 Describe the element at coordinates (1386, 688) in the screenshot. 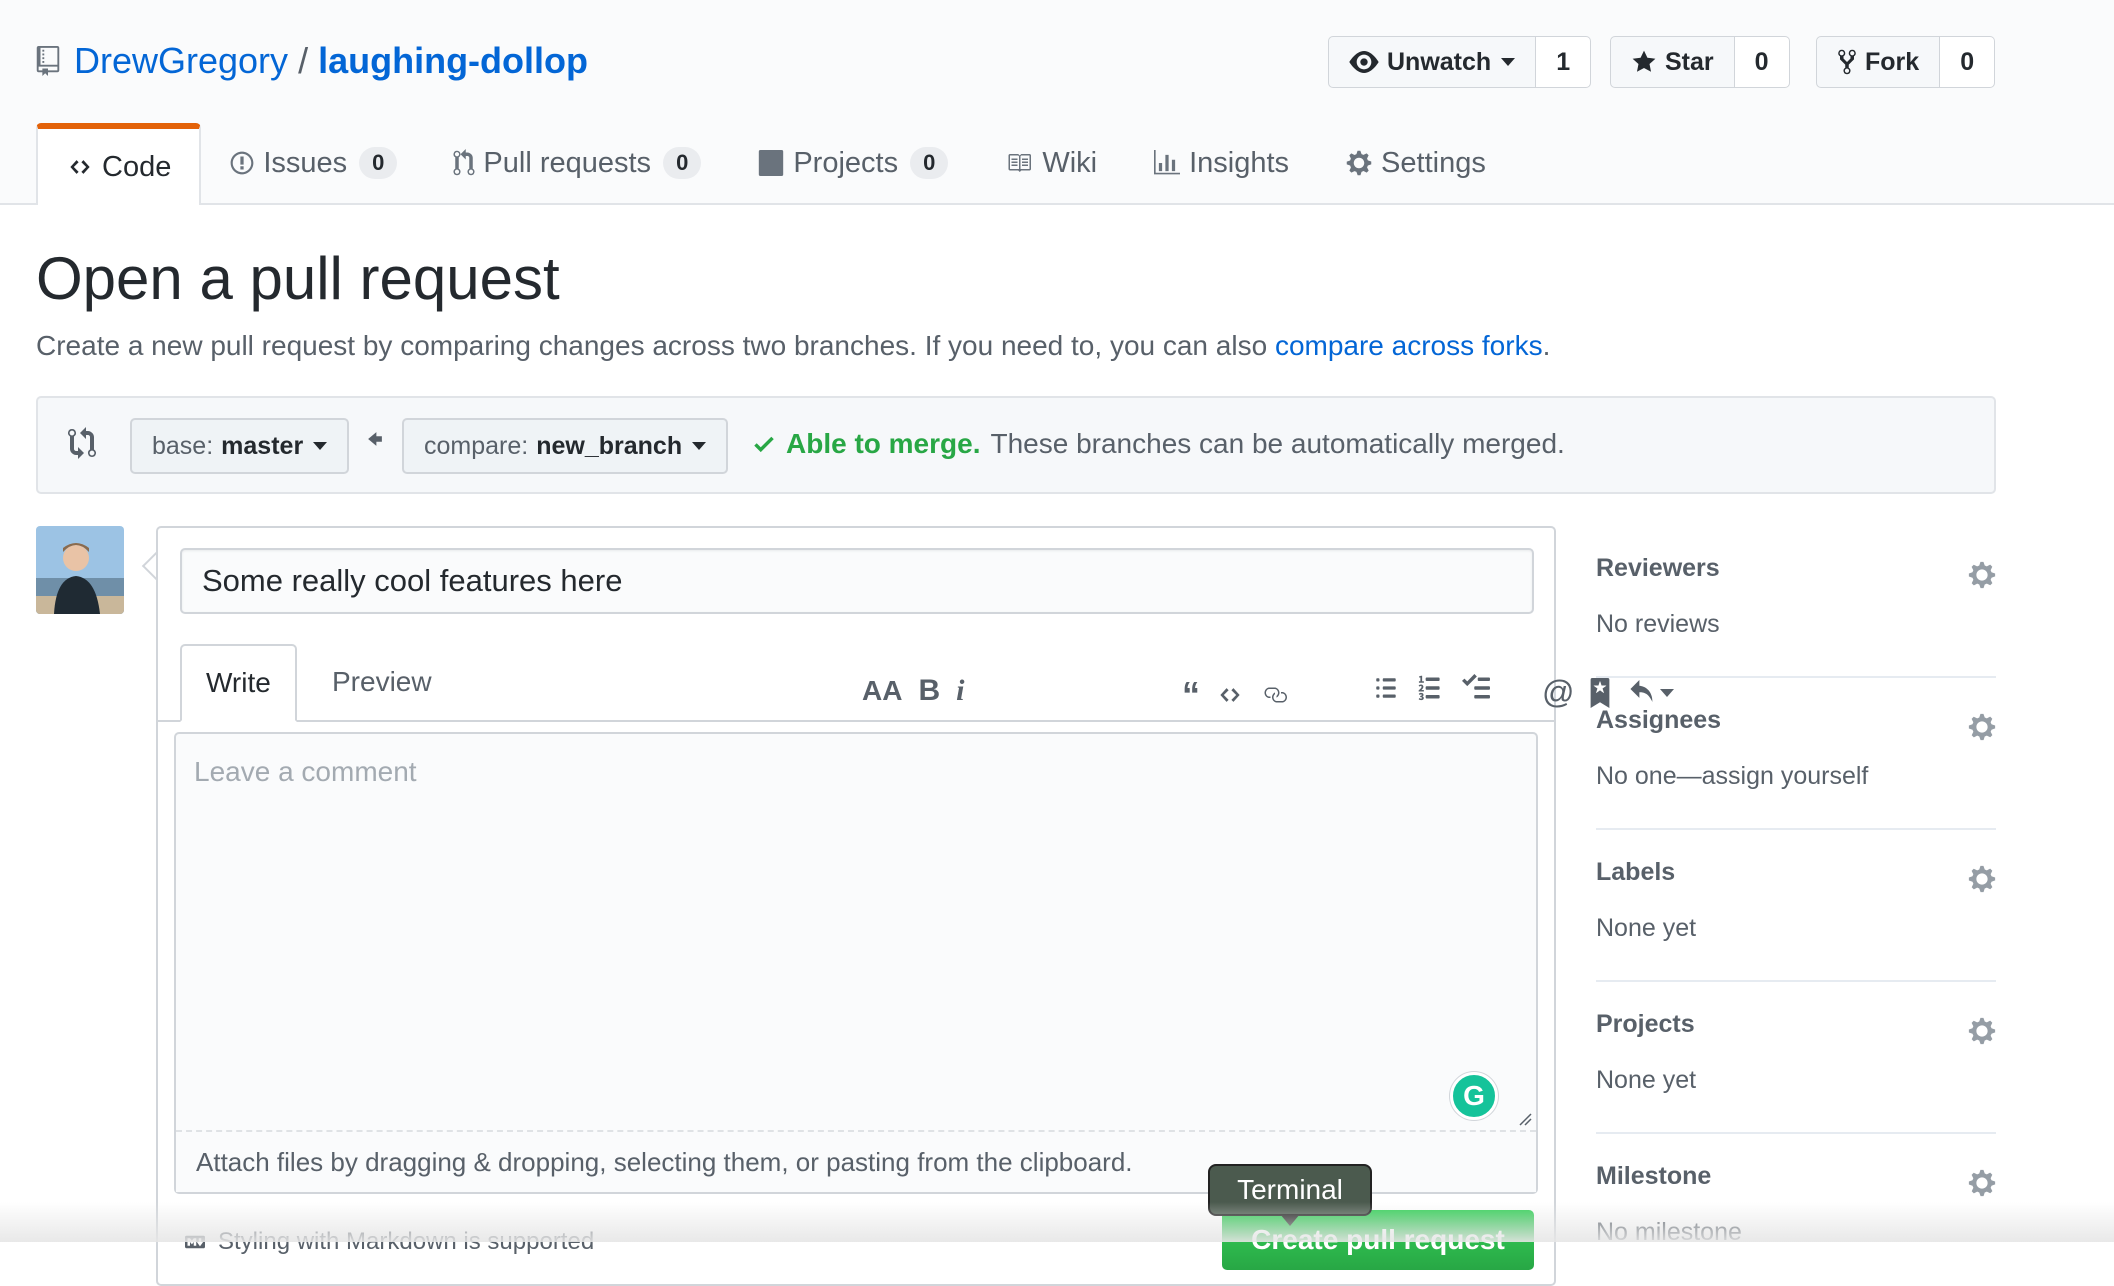

I see `unordered-list-icon` at that location.